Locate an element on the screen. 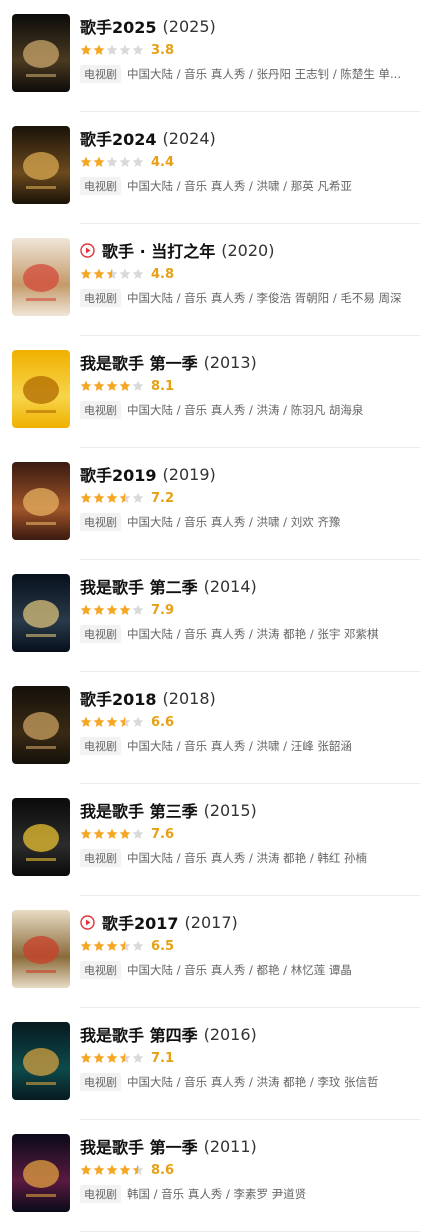 The height and width of the screenshot is (1232, 432). show-title: 歌手2025 is located at coordinates (118, 26).